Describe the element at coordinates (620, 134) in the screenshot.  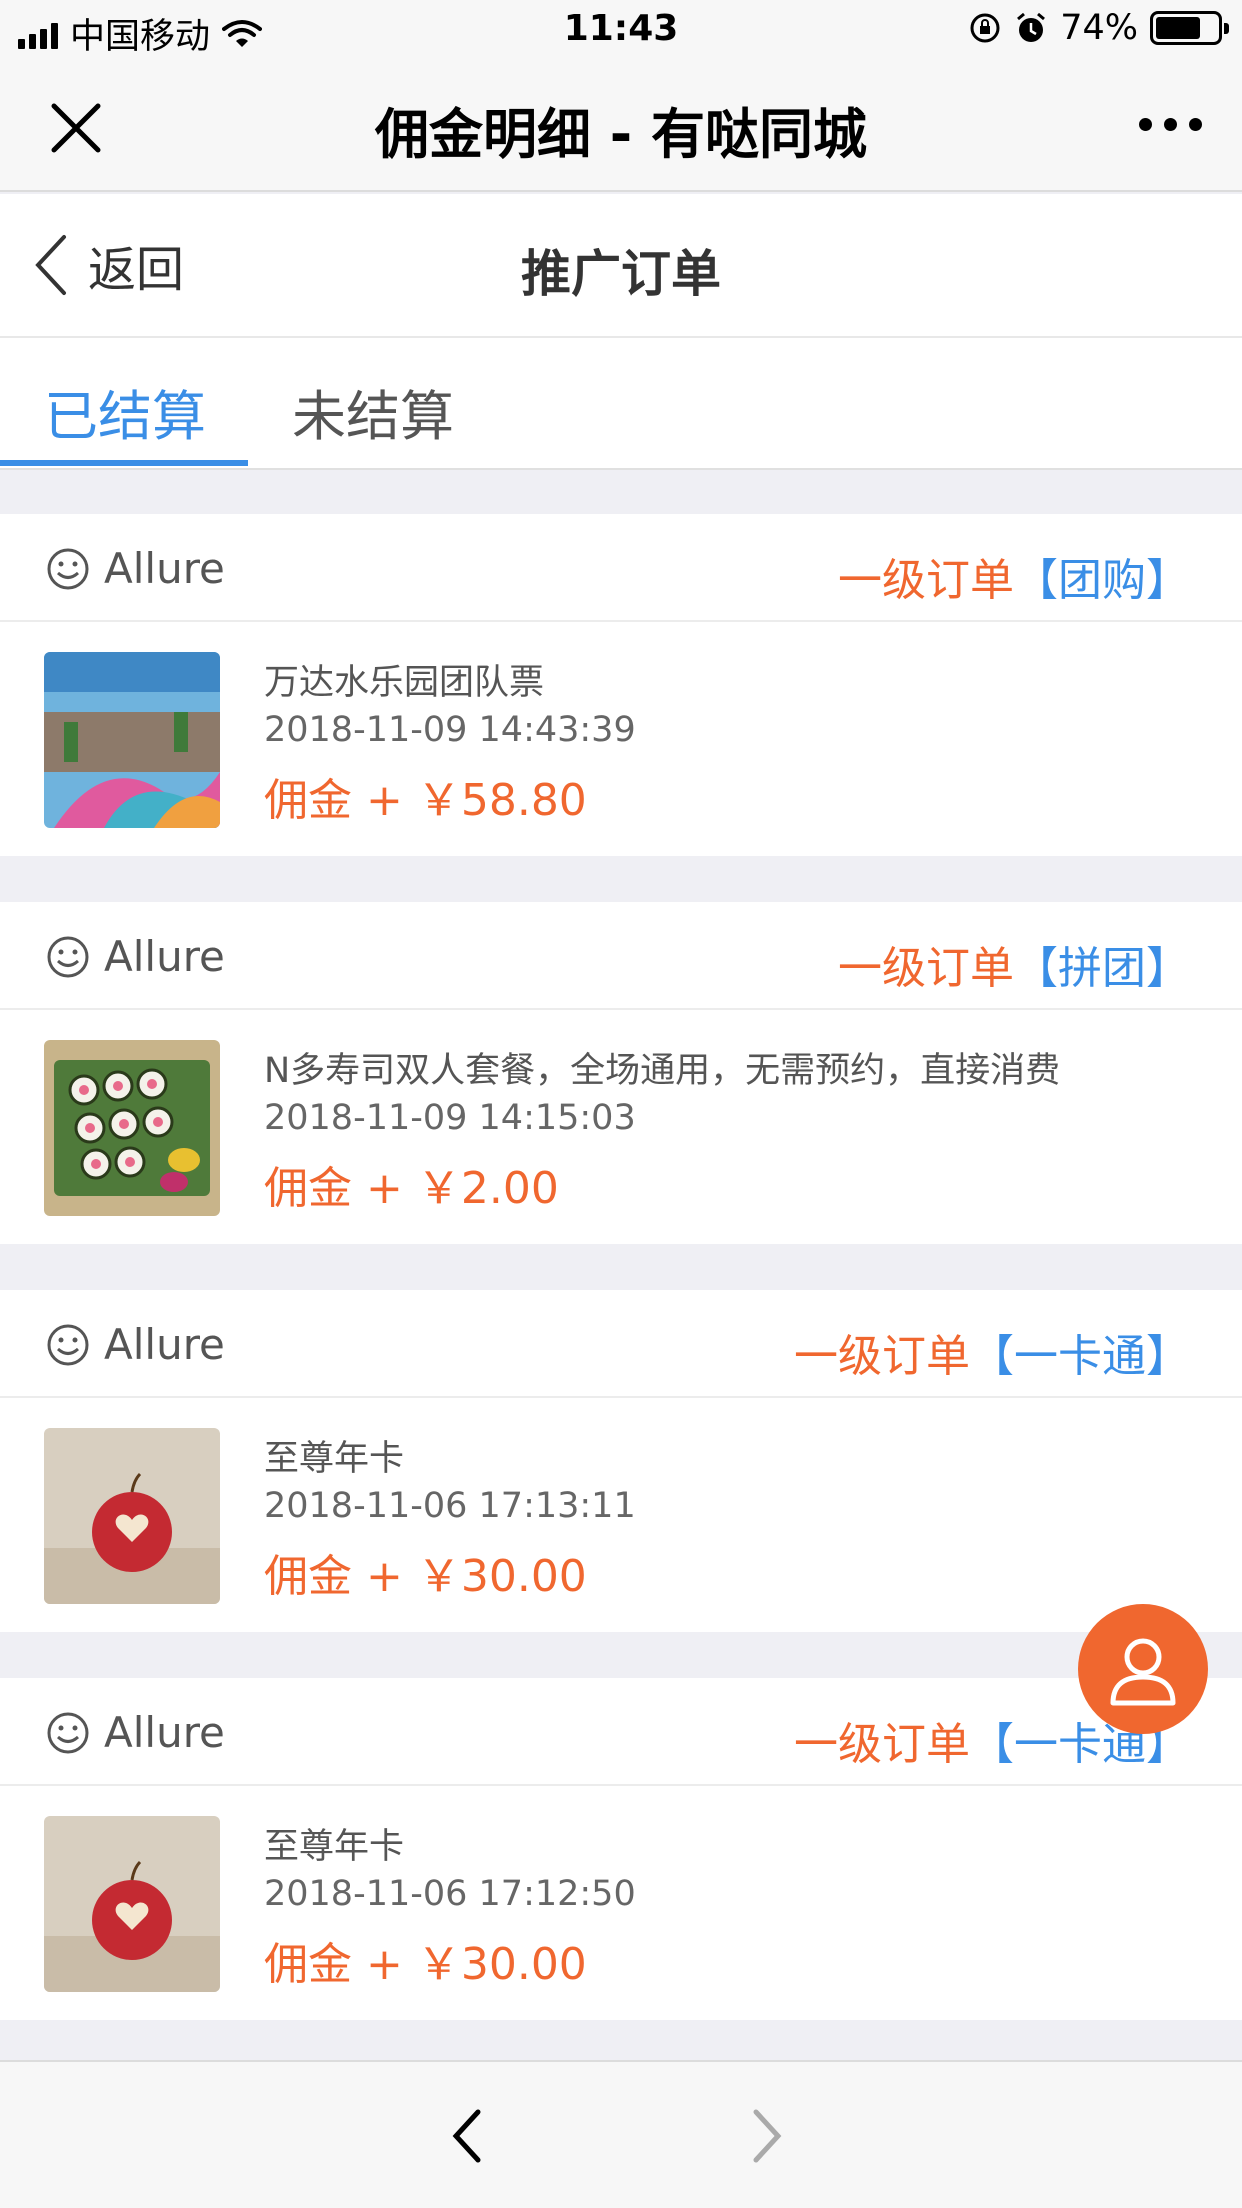
I see `nav-title: 佣金明细 - 有哒同城` at that location.